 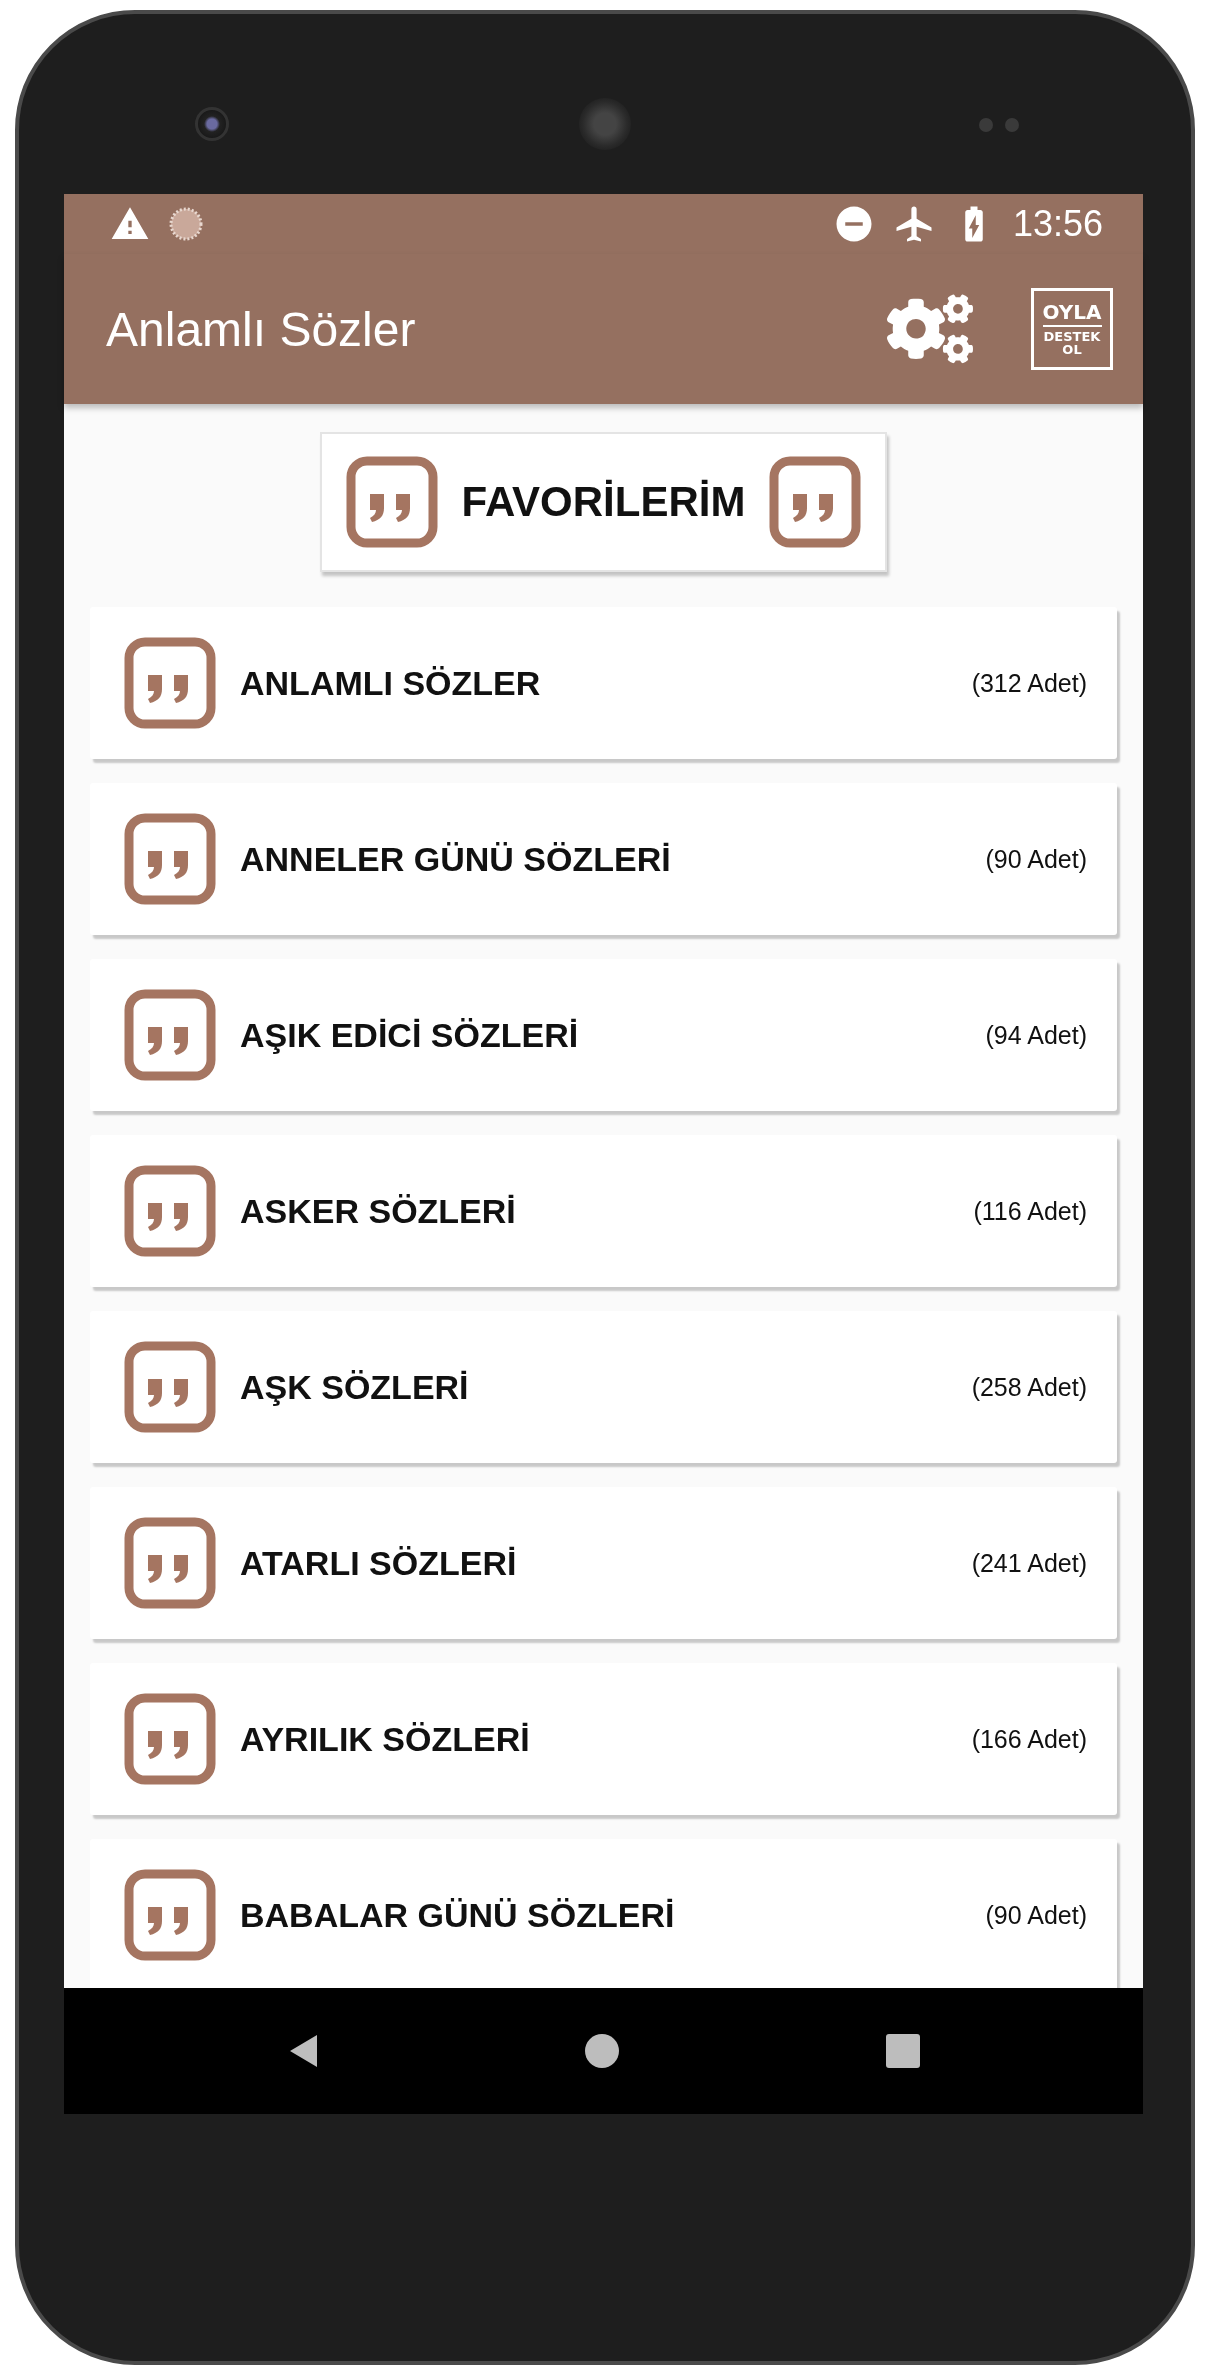 I want to click on category-name: ASKER SÖZLERİ, so click(x=378, y=1211).